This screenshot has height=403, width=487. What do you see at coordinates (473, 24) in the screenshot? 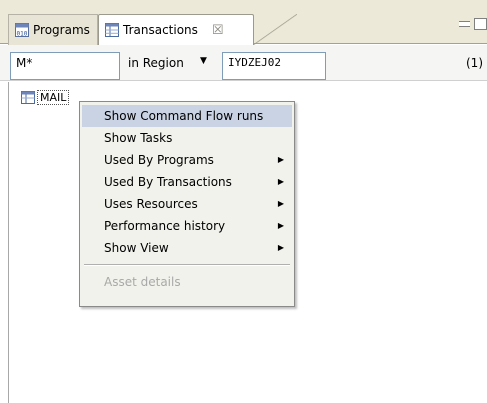
I see `view-window-controls` at bounding box center [473, 24].